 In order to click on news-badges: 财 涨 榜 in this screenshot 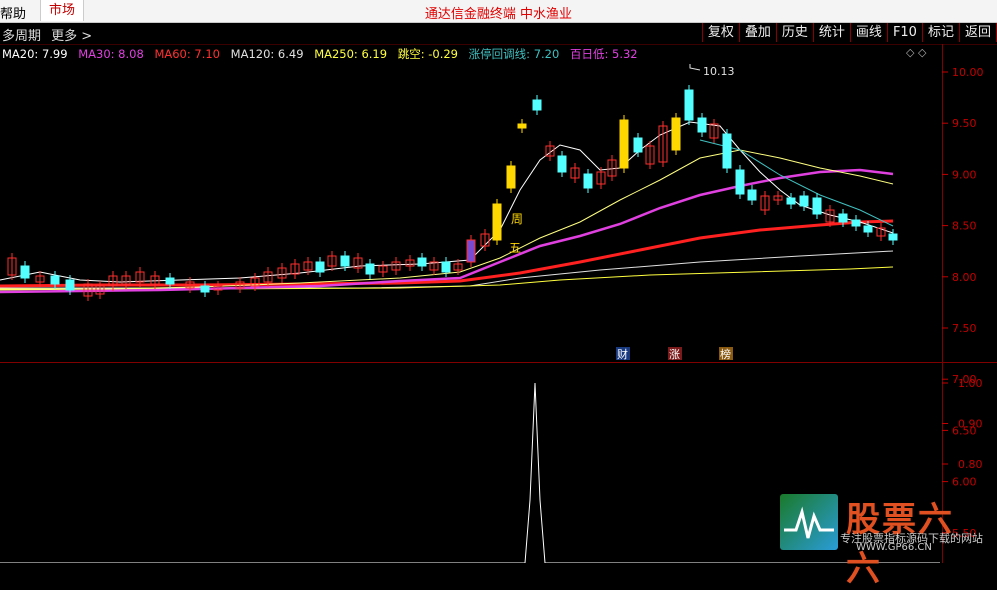, I will do `click(674, 354)`.